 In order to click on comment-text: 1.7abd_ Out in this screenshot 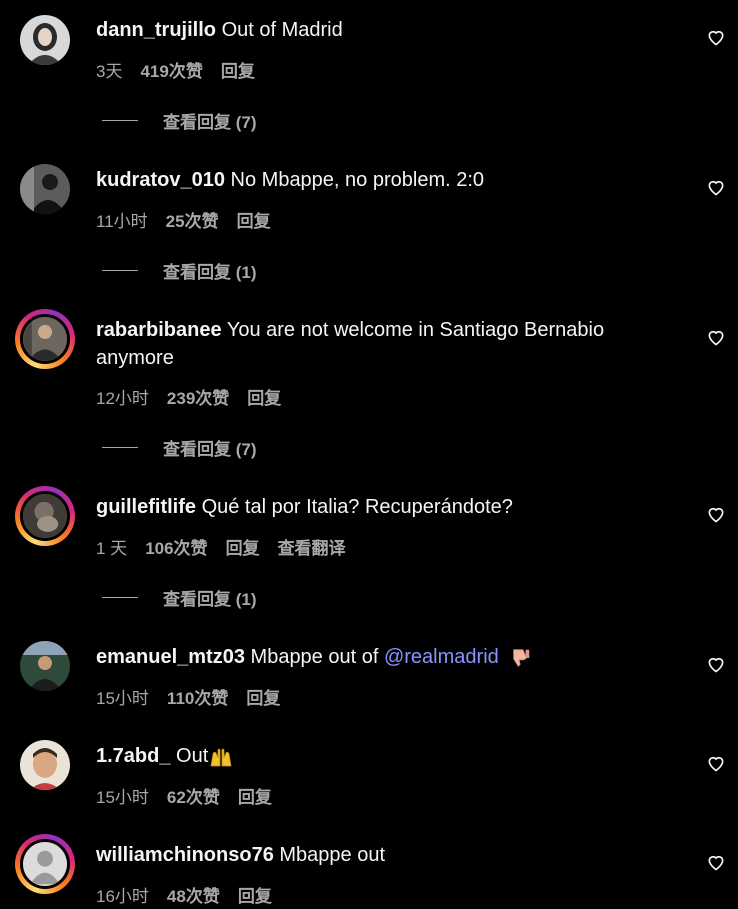, I will do `click(376, 756)`.